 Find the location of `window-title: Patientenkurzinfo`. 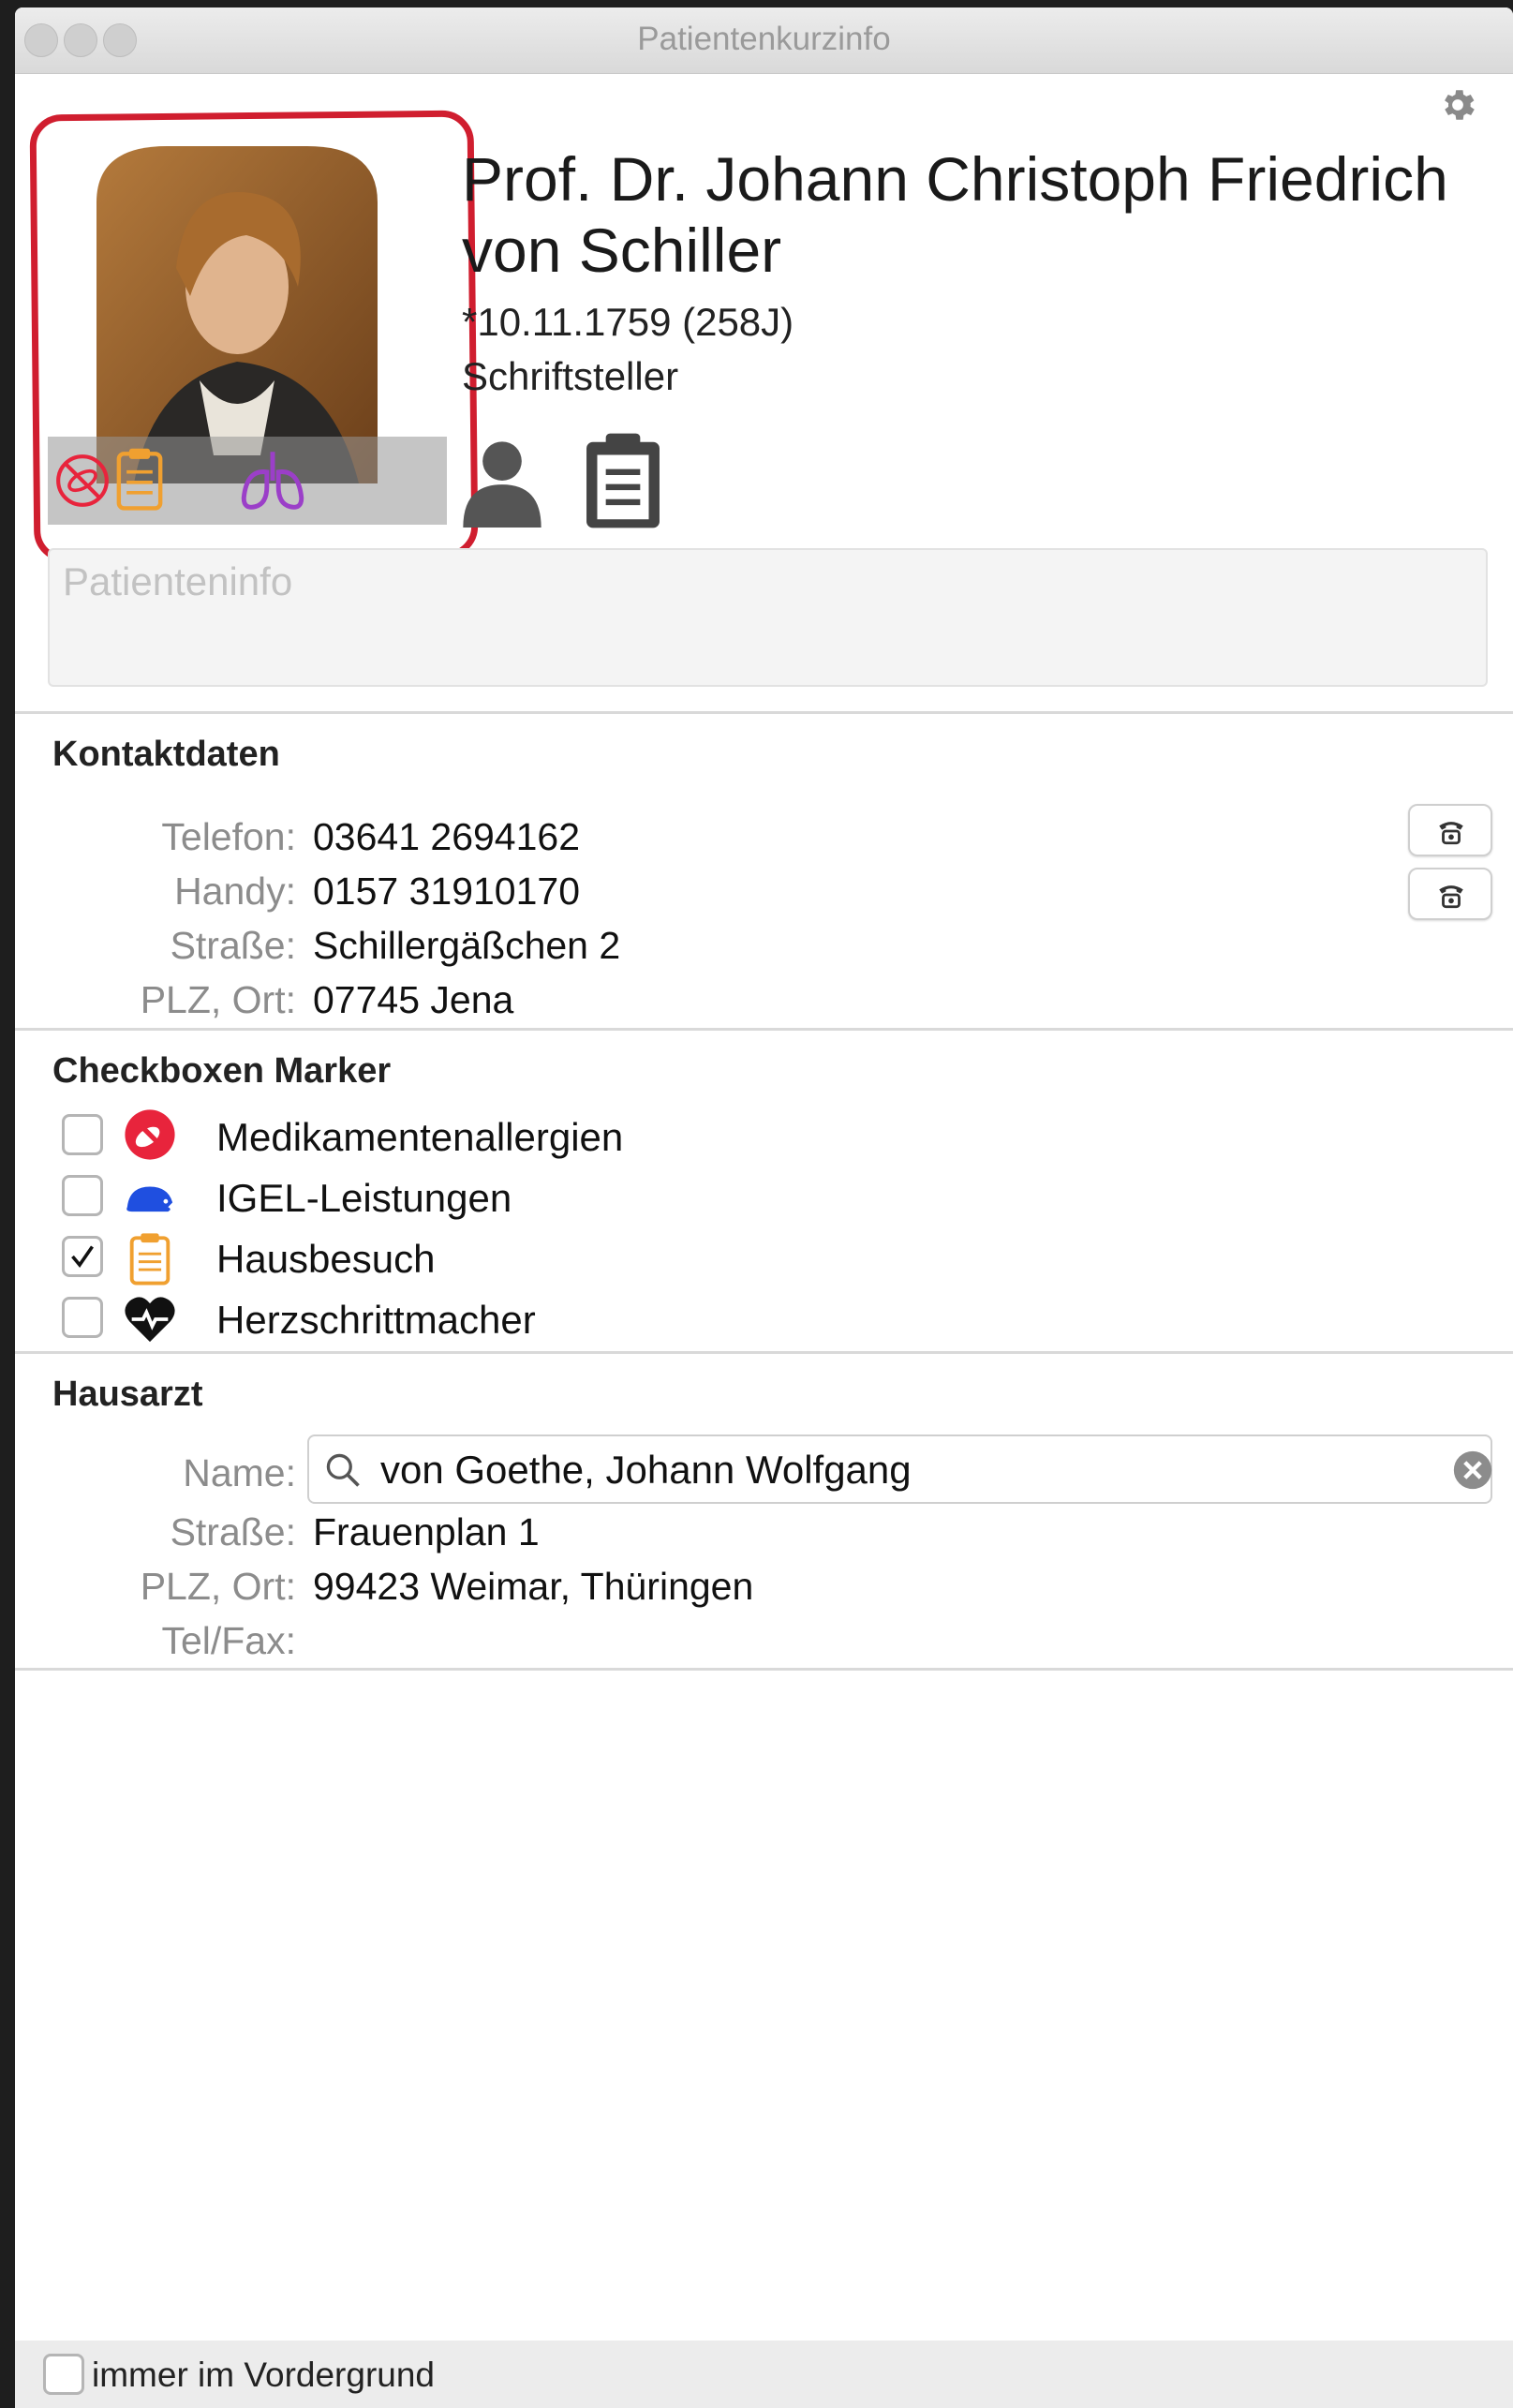

window-title: Patientenkurzinfo is located at coordinates (764, 39).